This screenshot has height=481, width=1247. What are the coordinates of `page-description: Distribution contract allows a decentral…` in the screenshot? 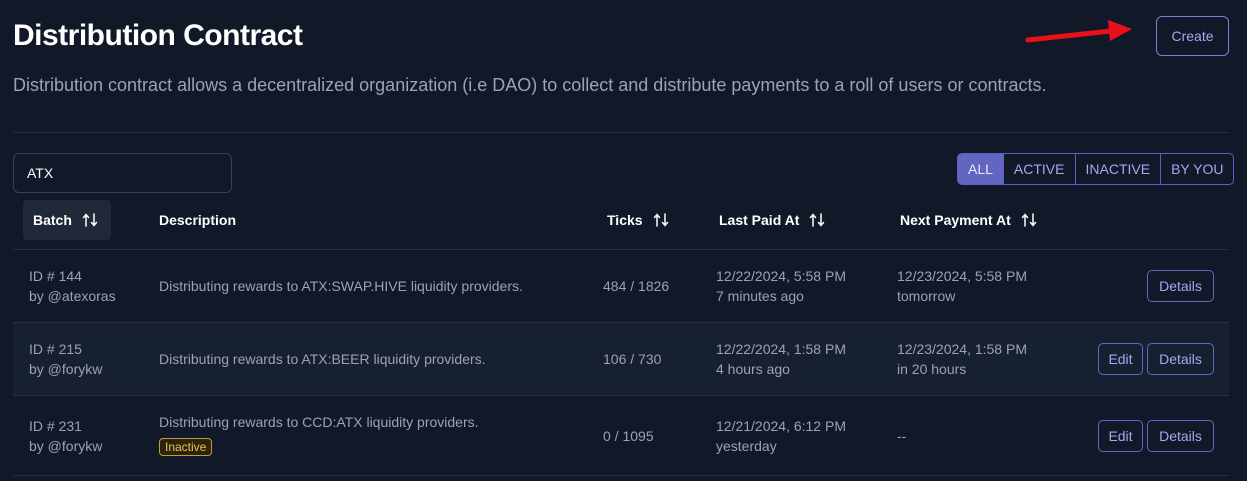 It's located at (530, 85).